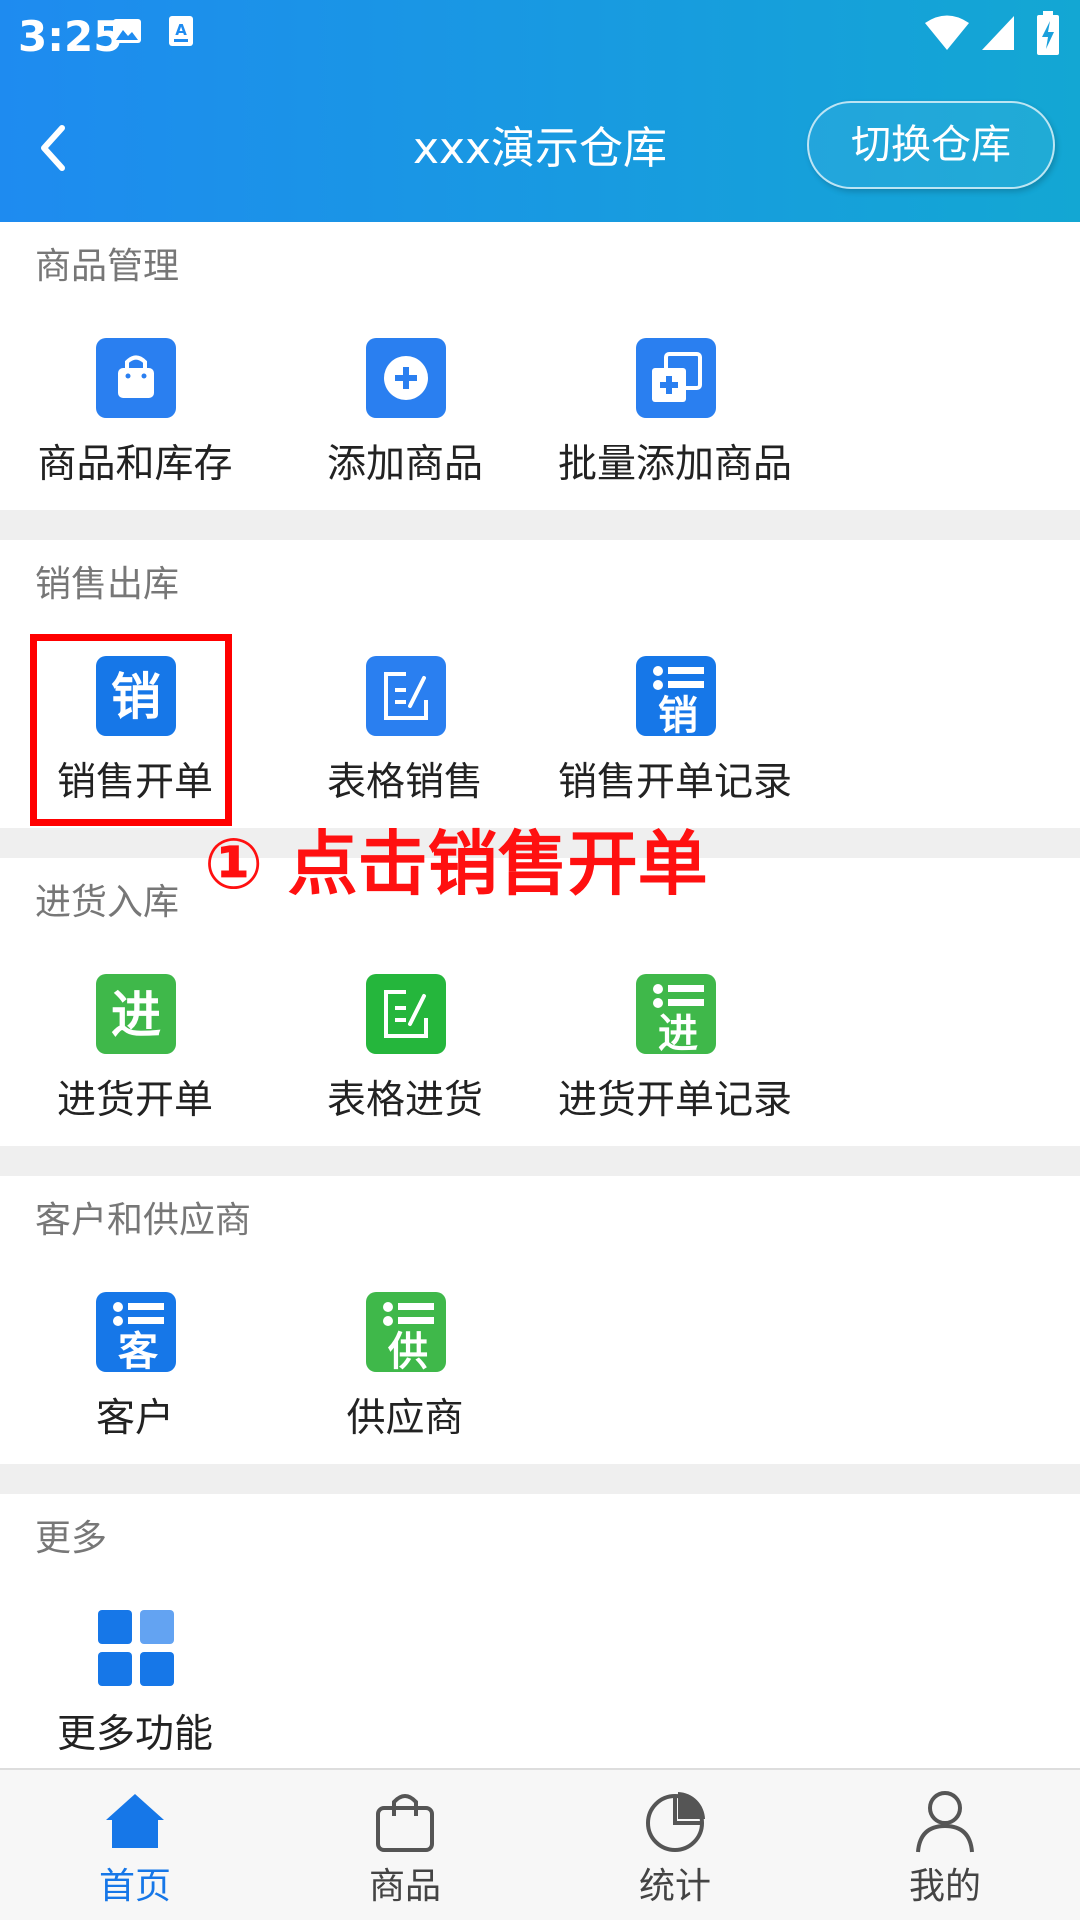 Image resolution: width=1080 pixels, height=1920 pixels. Describe the element at coordinates (70, 36) in the screenshot. I see `status-time: 3:25` at that location.